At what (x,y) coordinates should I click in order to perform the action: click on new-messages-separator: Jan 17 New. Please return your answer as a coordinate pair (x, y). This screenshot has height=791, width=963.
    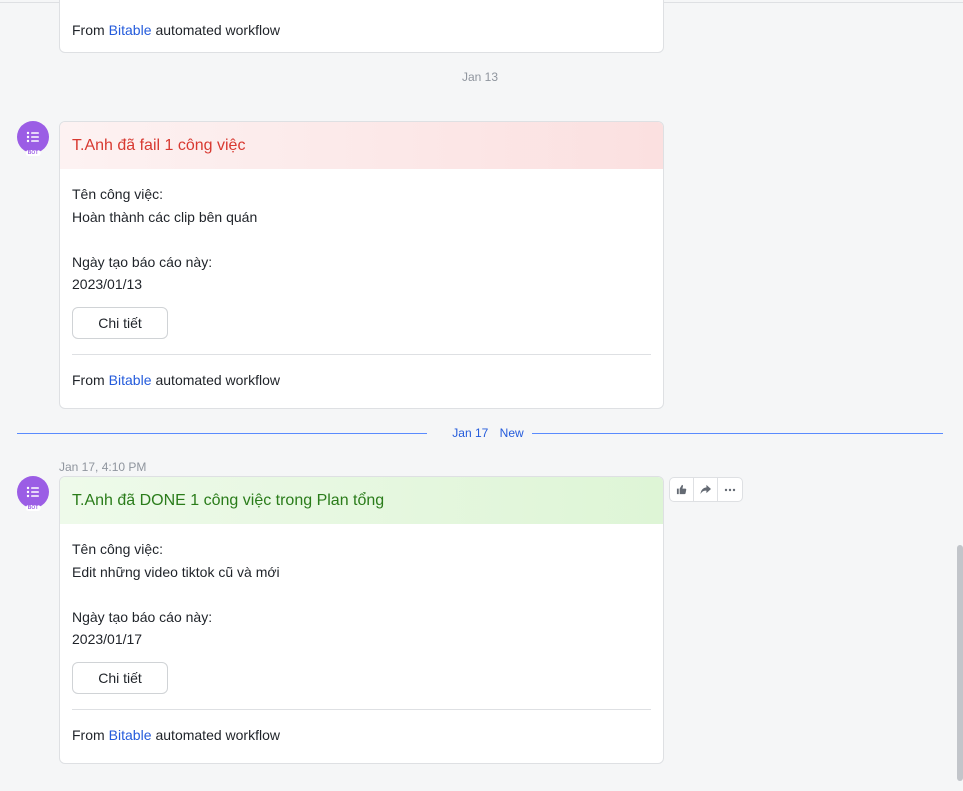
    Looking at the image, I should click on (480, 433).